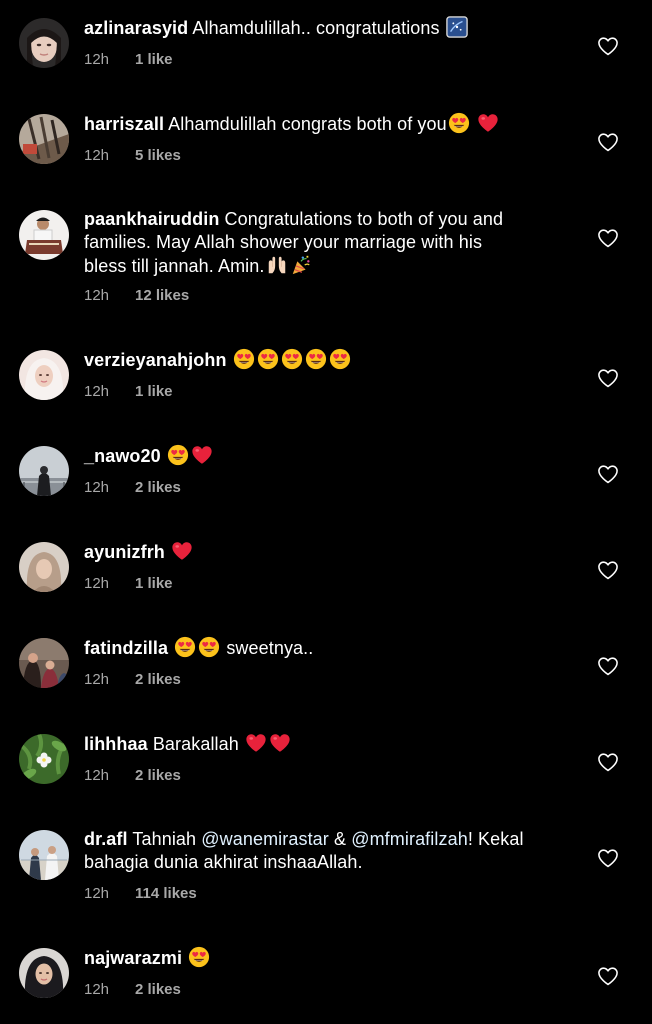  What do you see at coordinates (319, 958) in the screenshot?
I see `comment-text: najwarazmi` at bounding box center [319, 958].